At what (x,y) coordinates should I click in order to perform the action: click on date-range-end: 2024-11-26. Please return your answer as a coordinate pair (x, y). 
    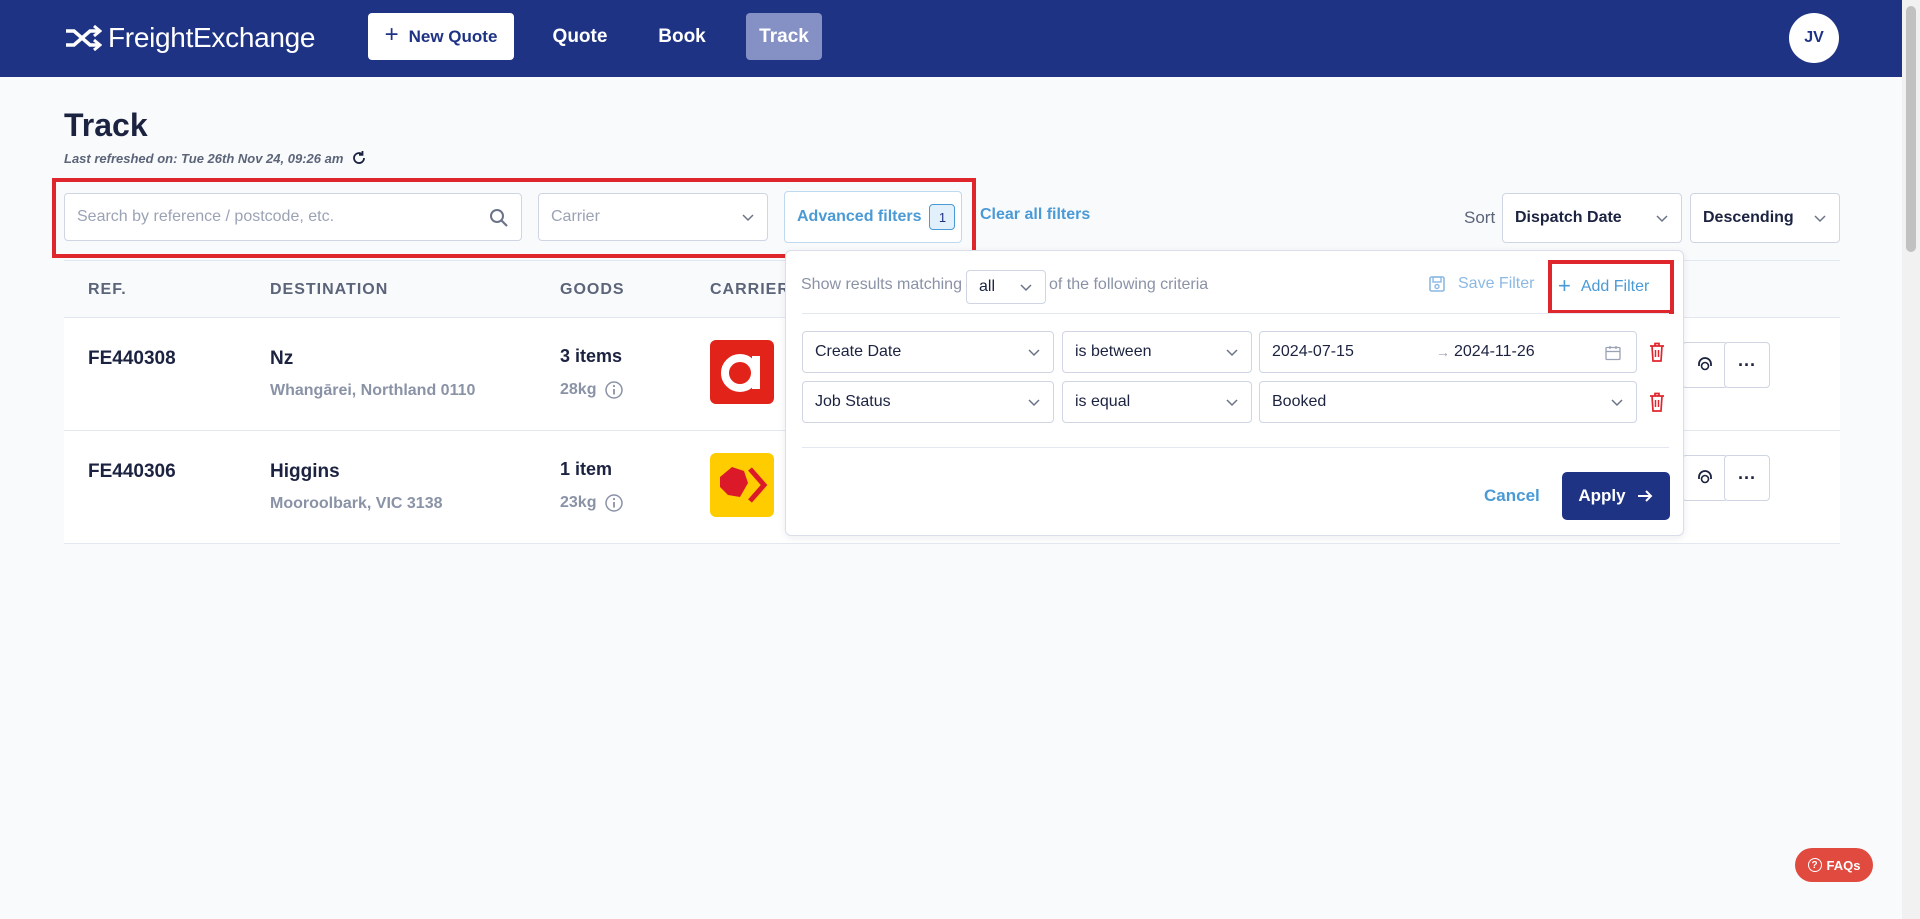
    Looking at the image, I should click on (1494, 352).